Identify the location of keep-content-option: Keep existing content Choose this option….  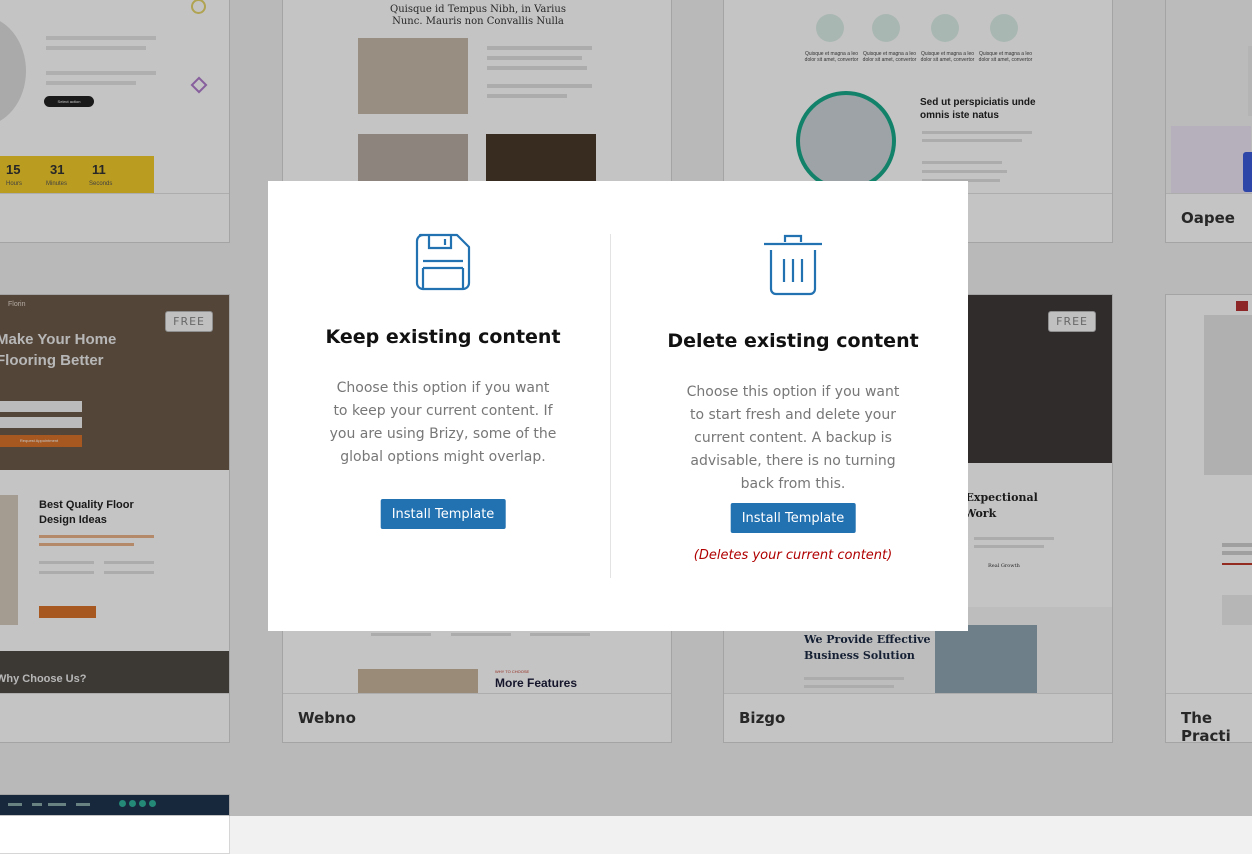
(443, 406).